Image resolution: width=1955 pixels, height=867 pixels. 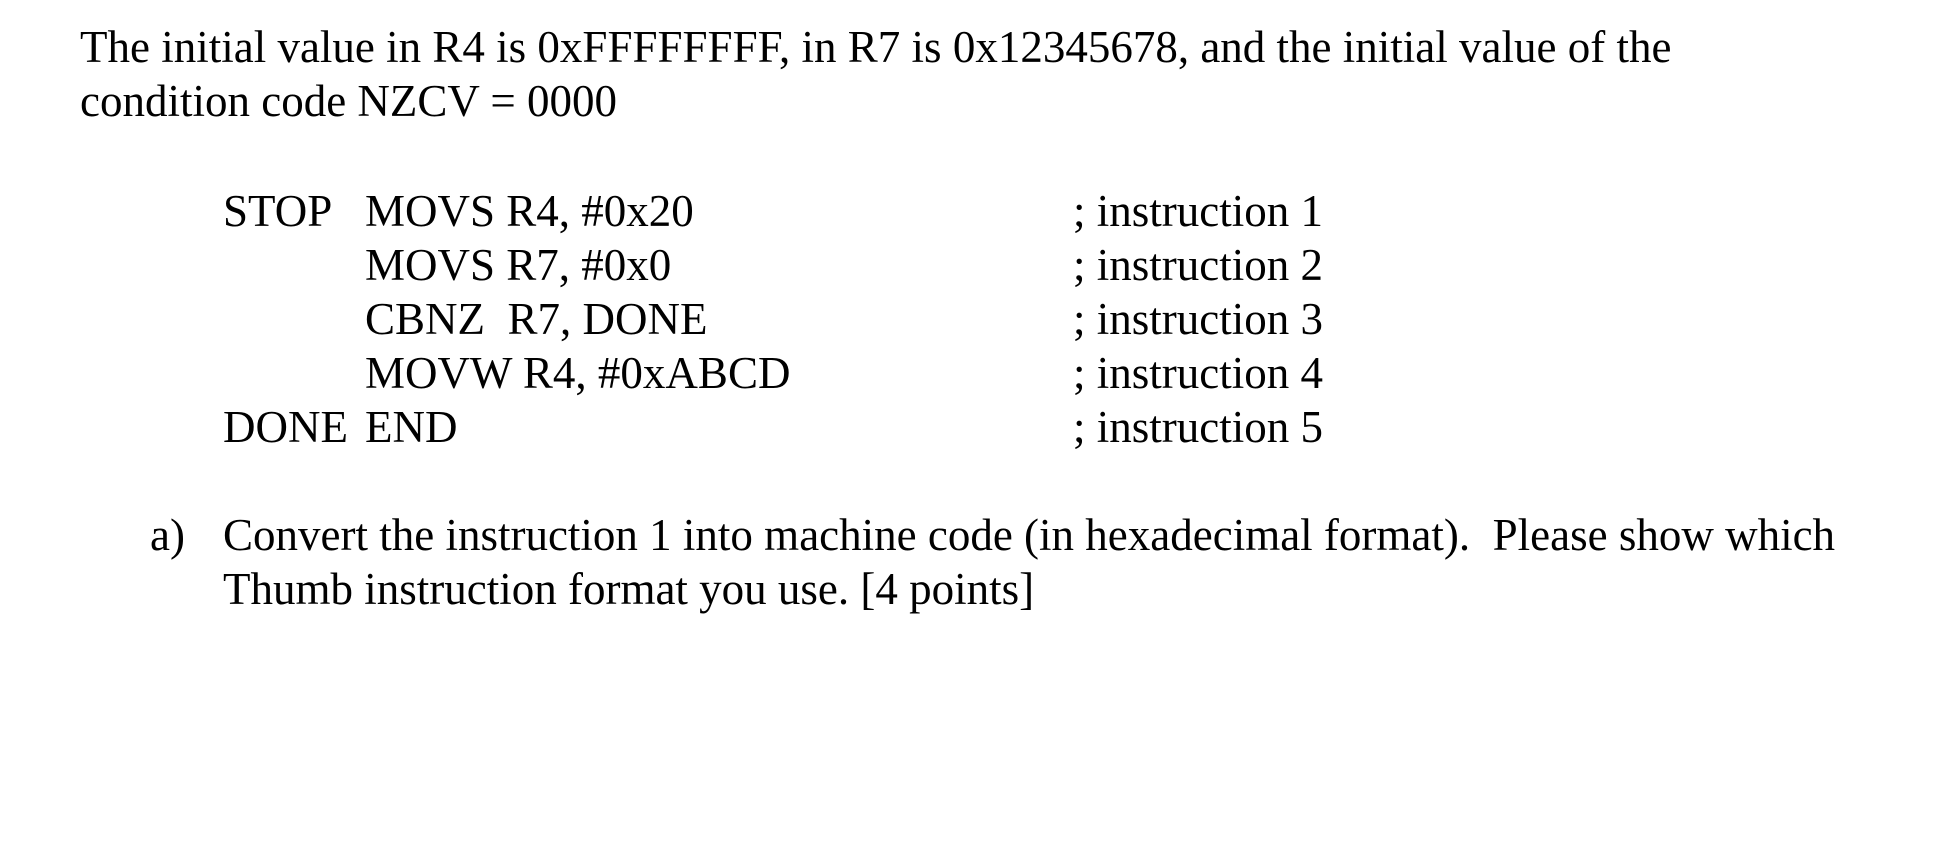 I want to click on code-comment: ; instruction 3, so click(x=1198, y=319).